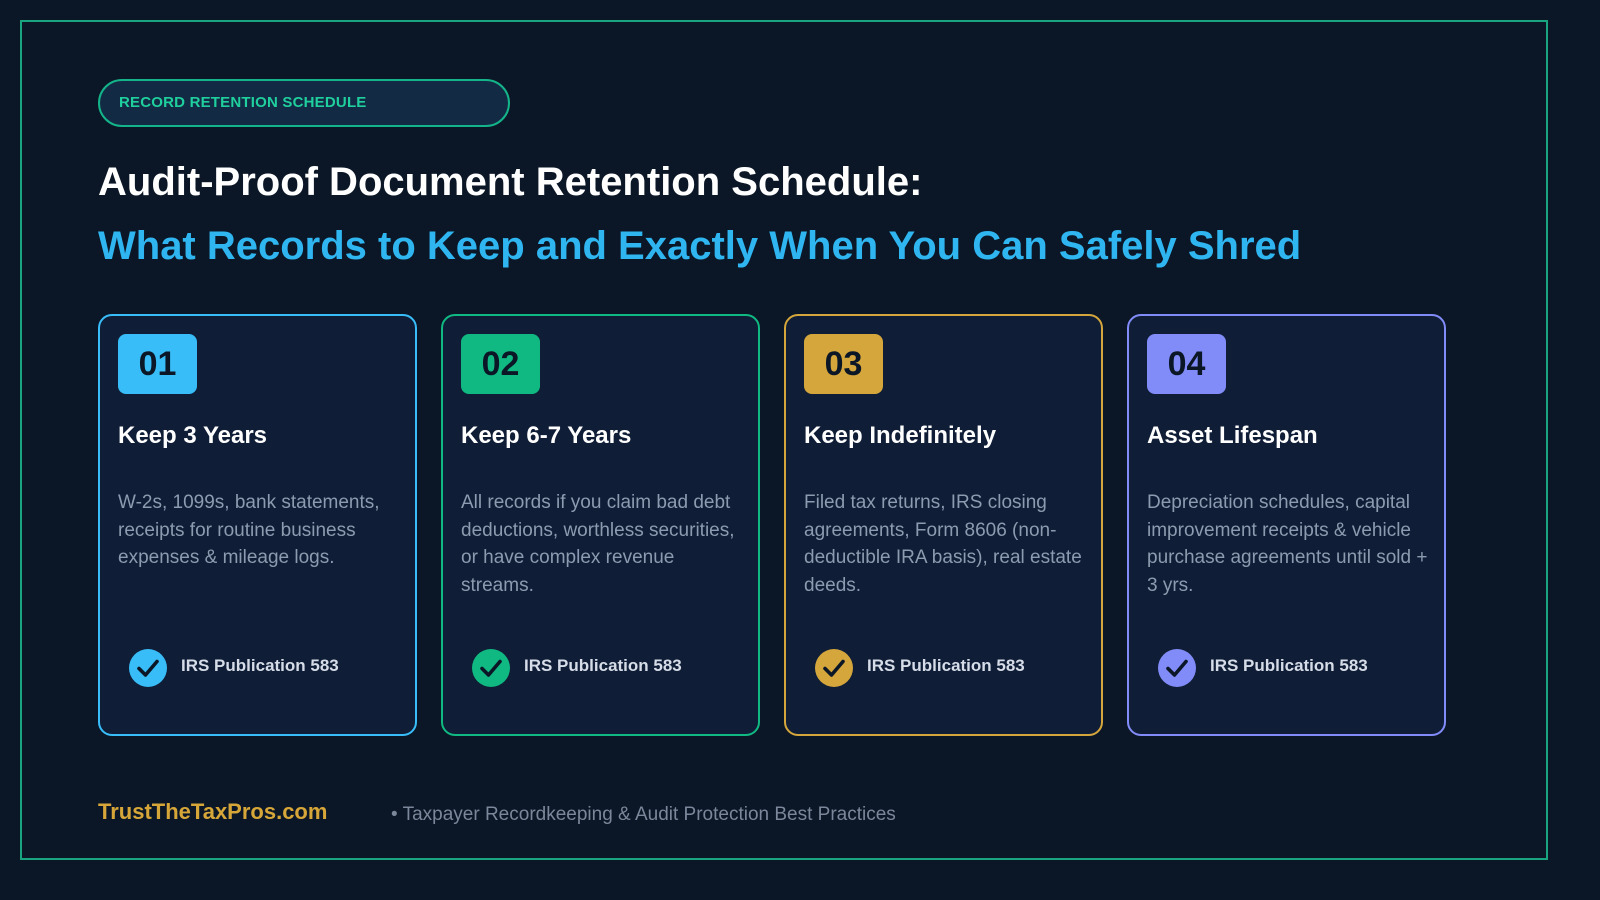 The width and height of the screenshot is (1600, 900). Describe the element at coordinates (500, 364) in the screenshot. I see `card-number-badge: 02` at that location.